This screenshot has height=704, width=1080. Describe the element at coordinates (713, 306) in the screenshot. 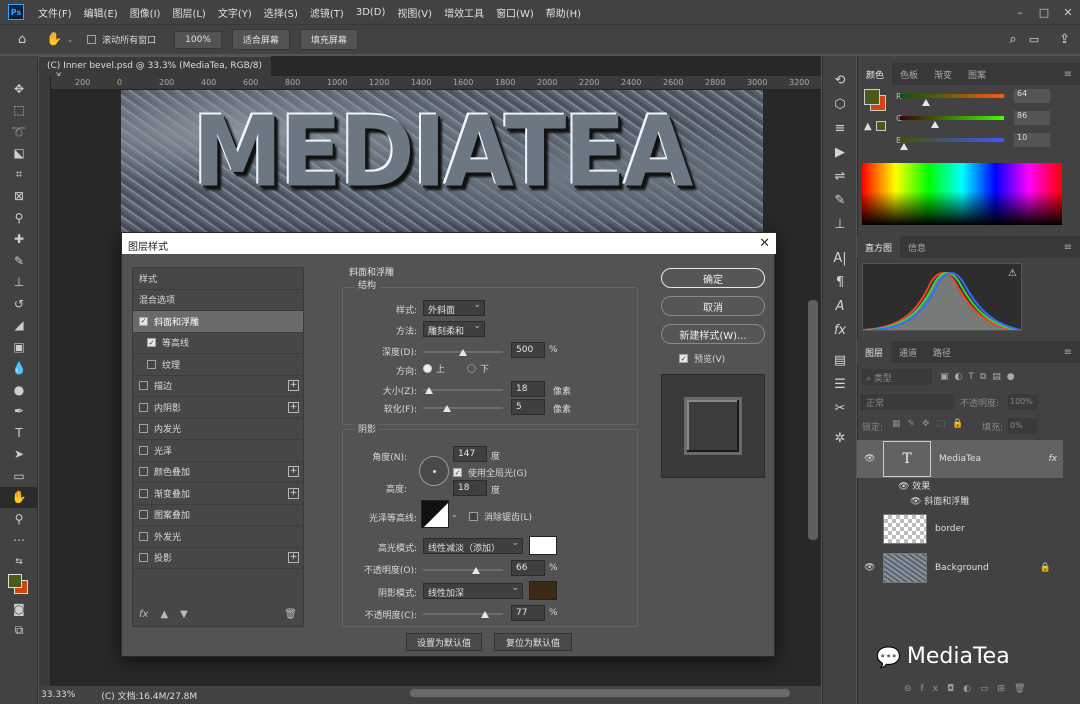

I see `cancel-button: 取消` at that location.